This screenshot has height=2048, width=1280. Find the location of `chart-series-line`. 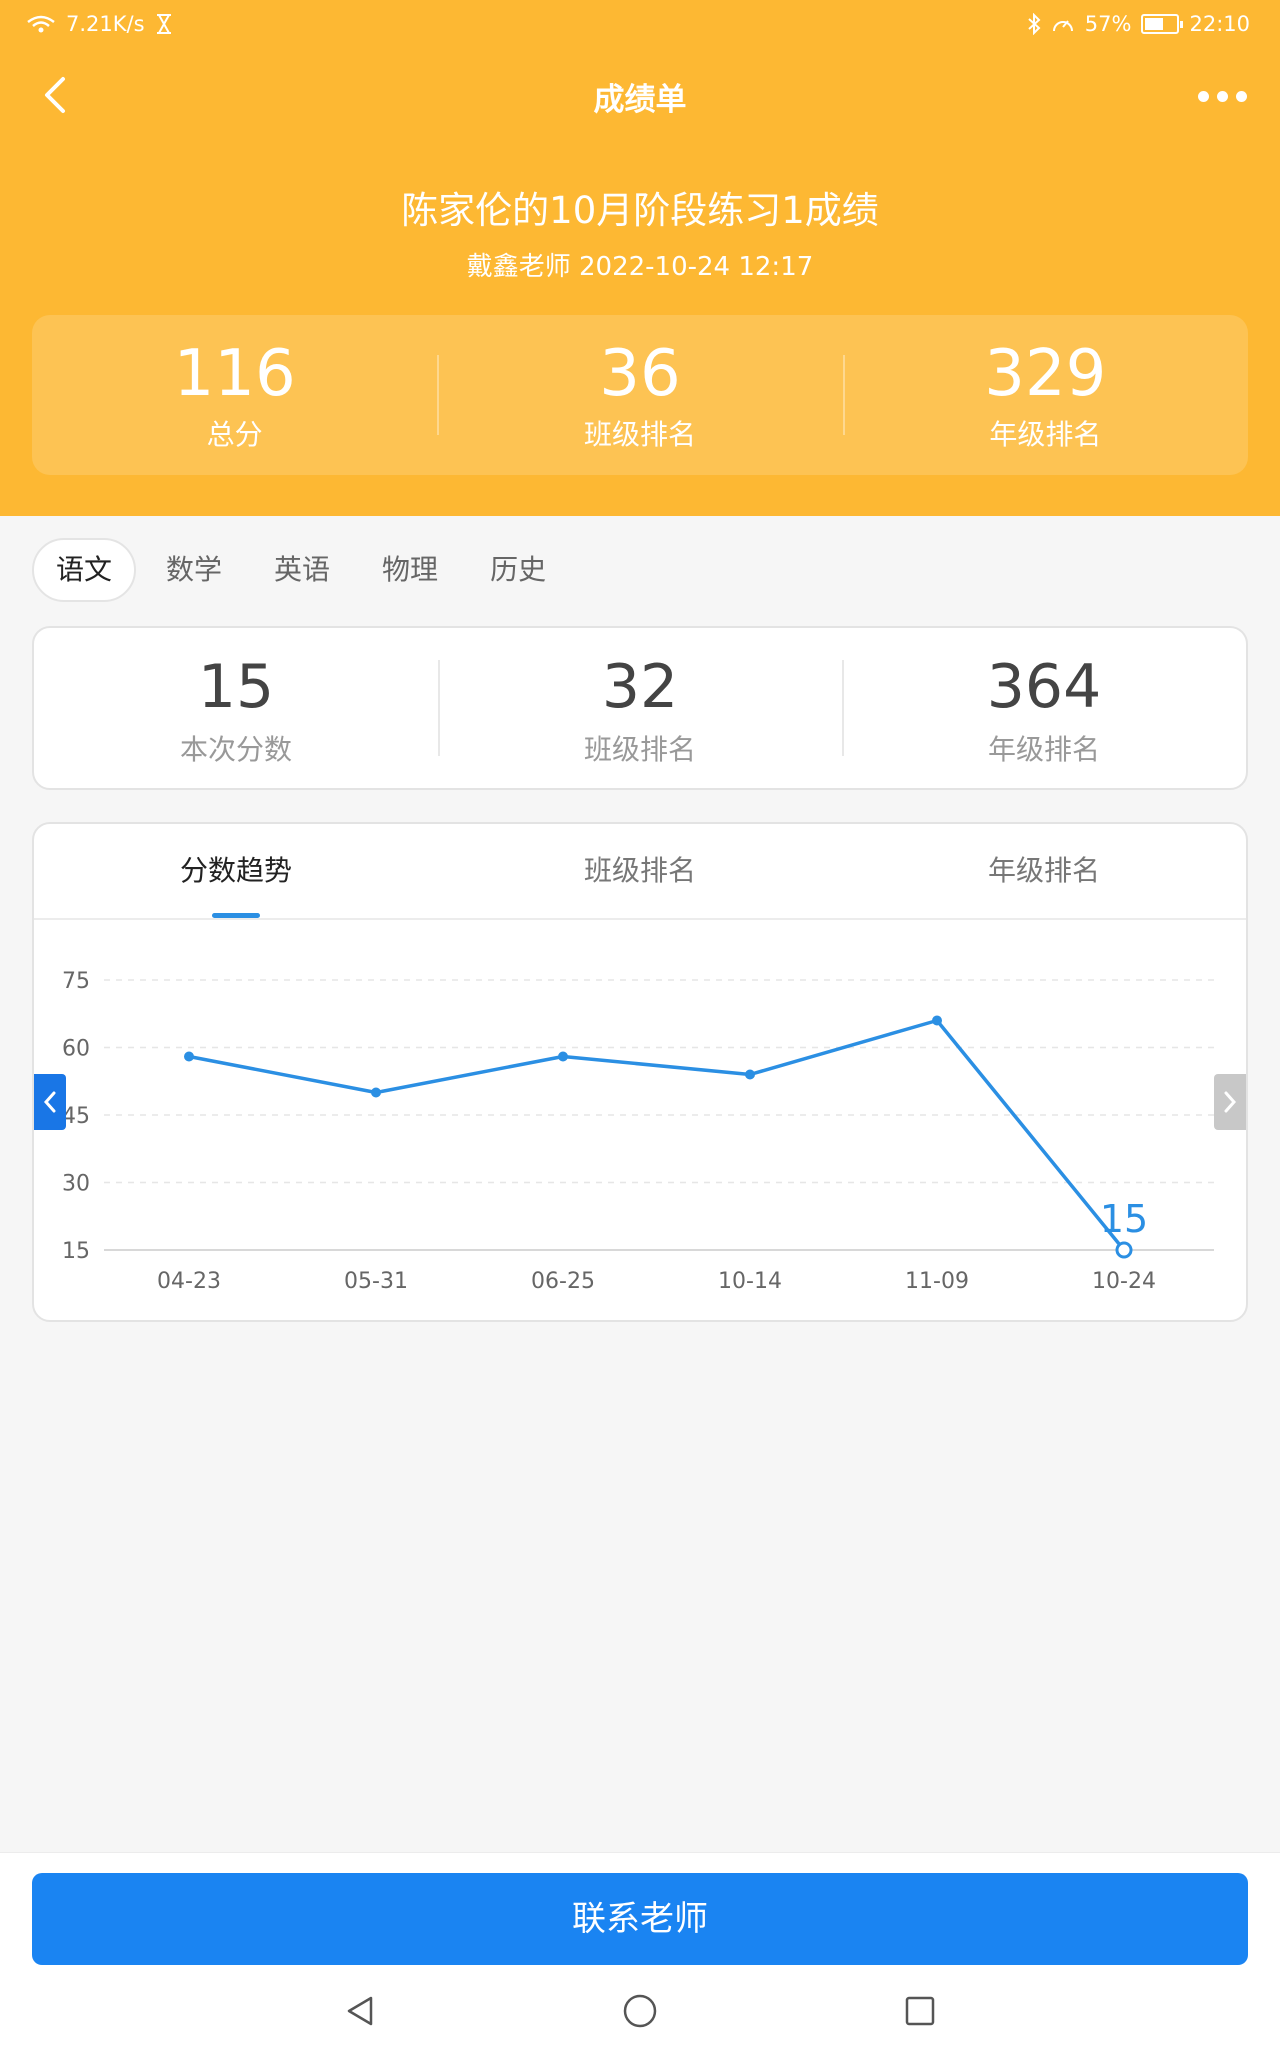

chart-series-line is located at coordinates (657, 1135).